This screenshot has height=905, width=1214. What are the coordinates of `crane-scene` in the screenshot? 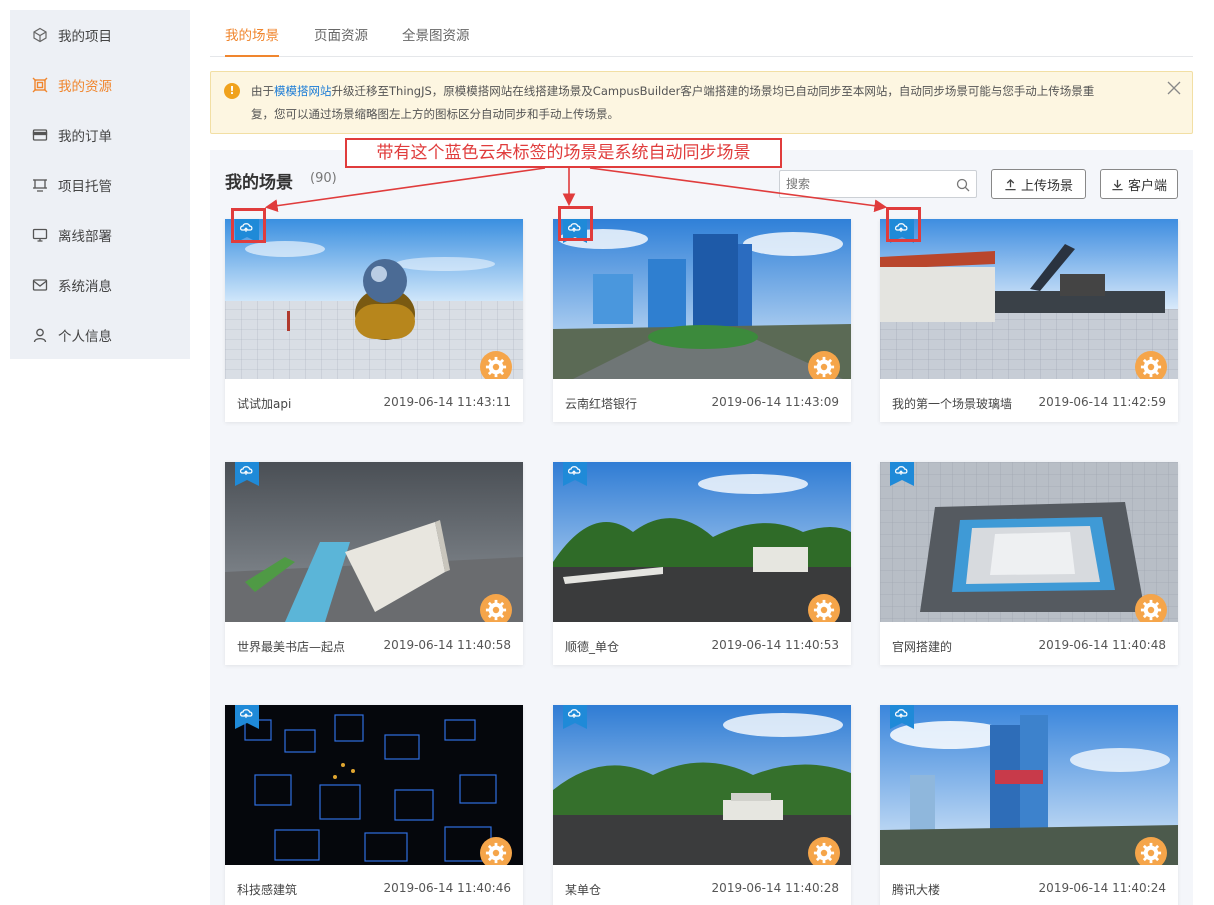 It's located at (1029, 299).